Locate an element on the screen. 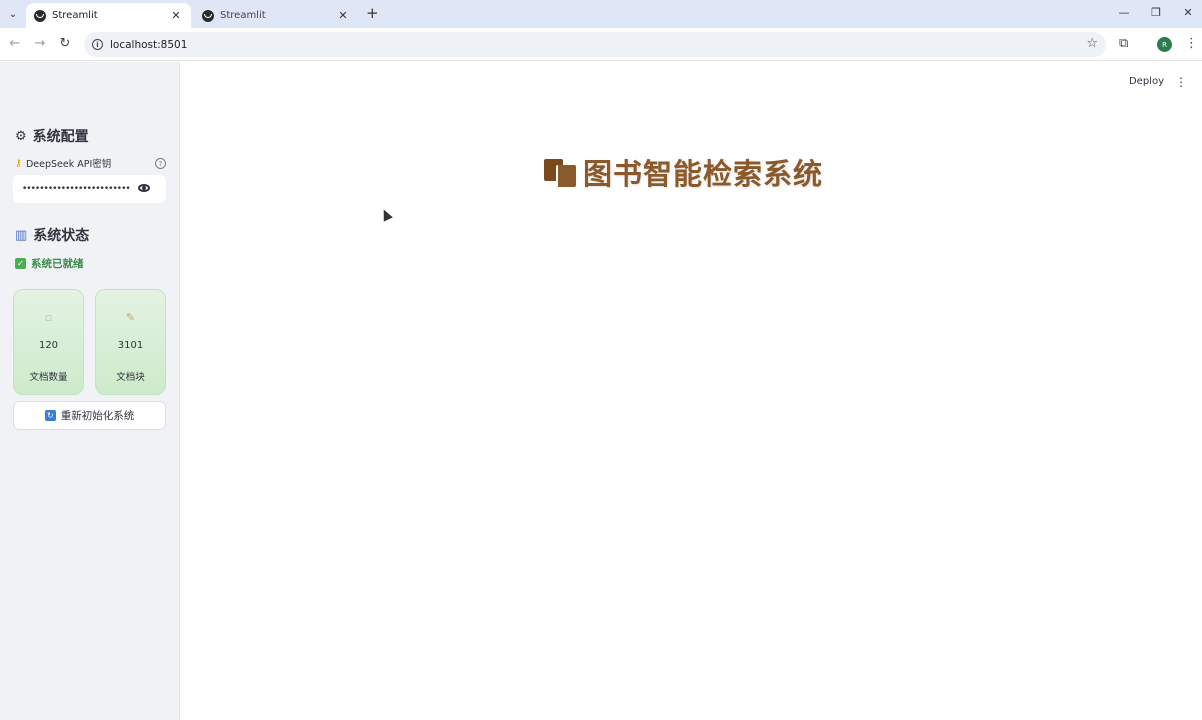  config-heading-text: 系统配置 is located at coordinates (60, 137).